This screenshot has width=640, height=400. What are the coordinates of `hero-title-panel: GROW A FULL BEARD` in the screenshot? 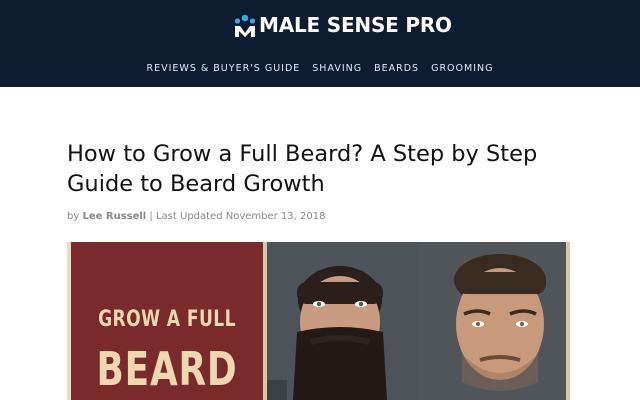 It's located at (167, 321).